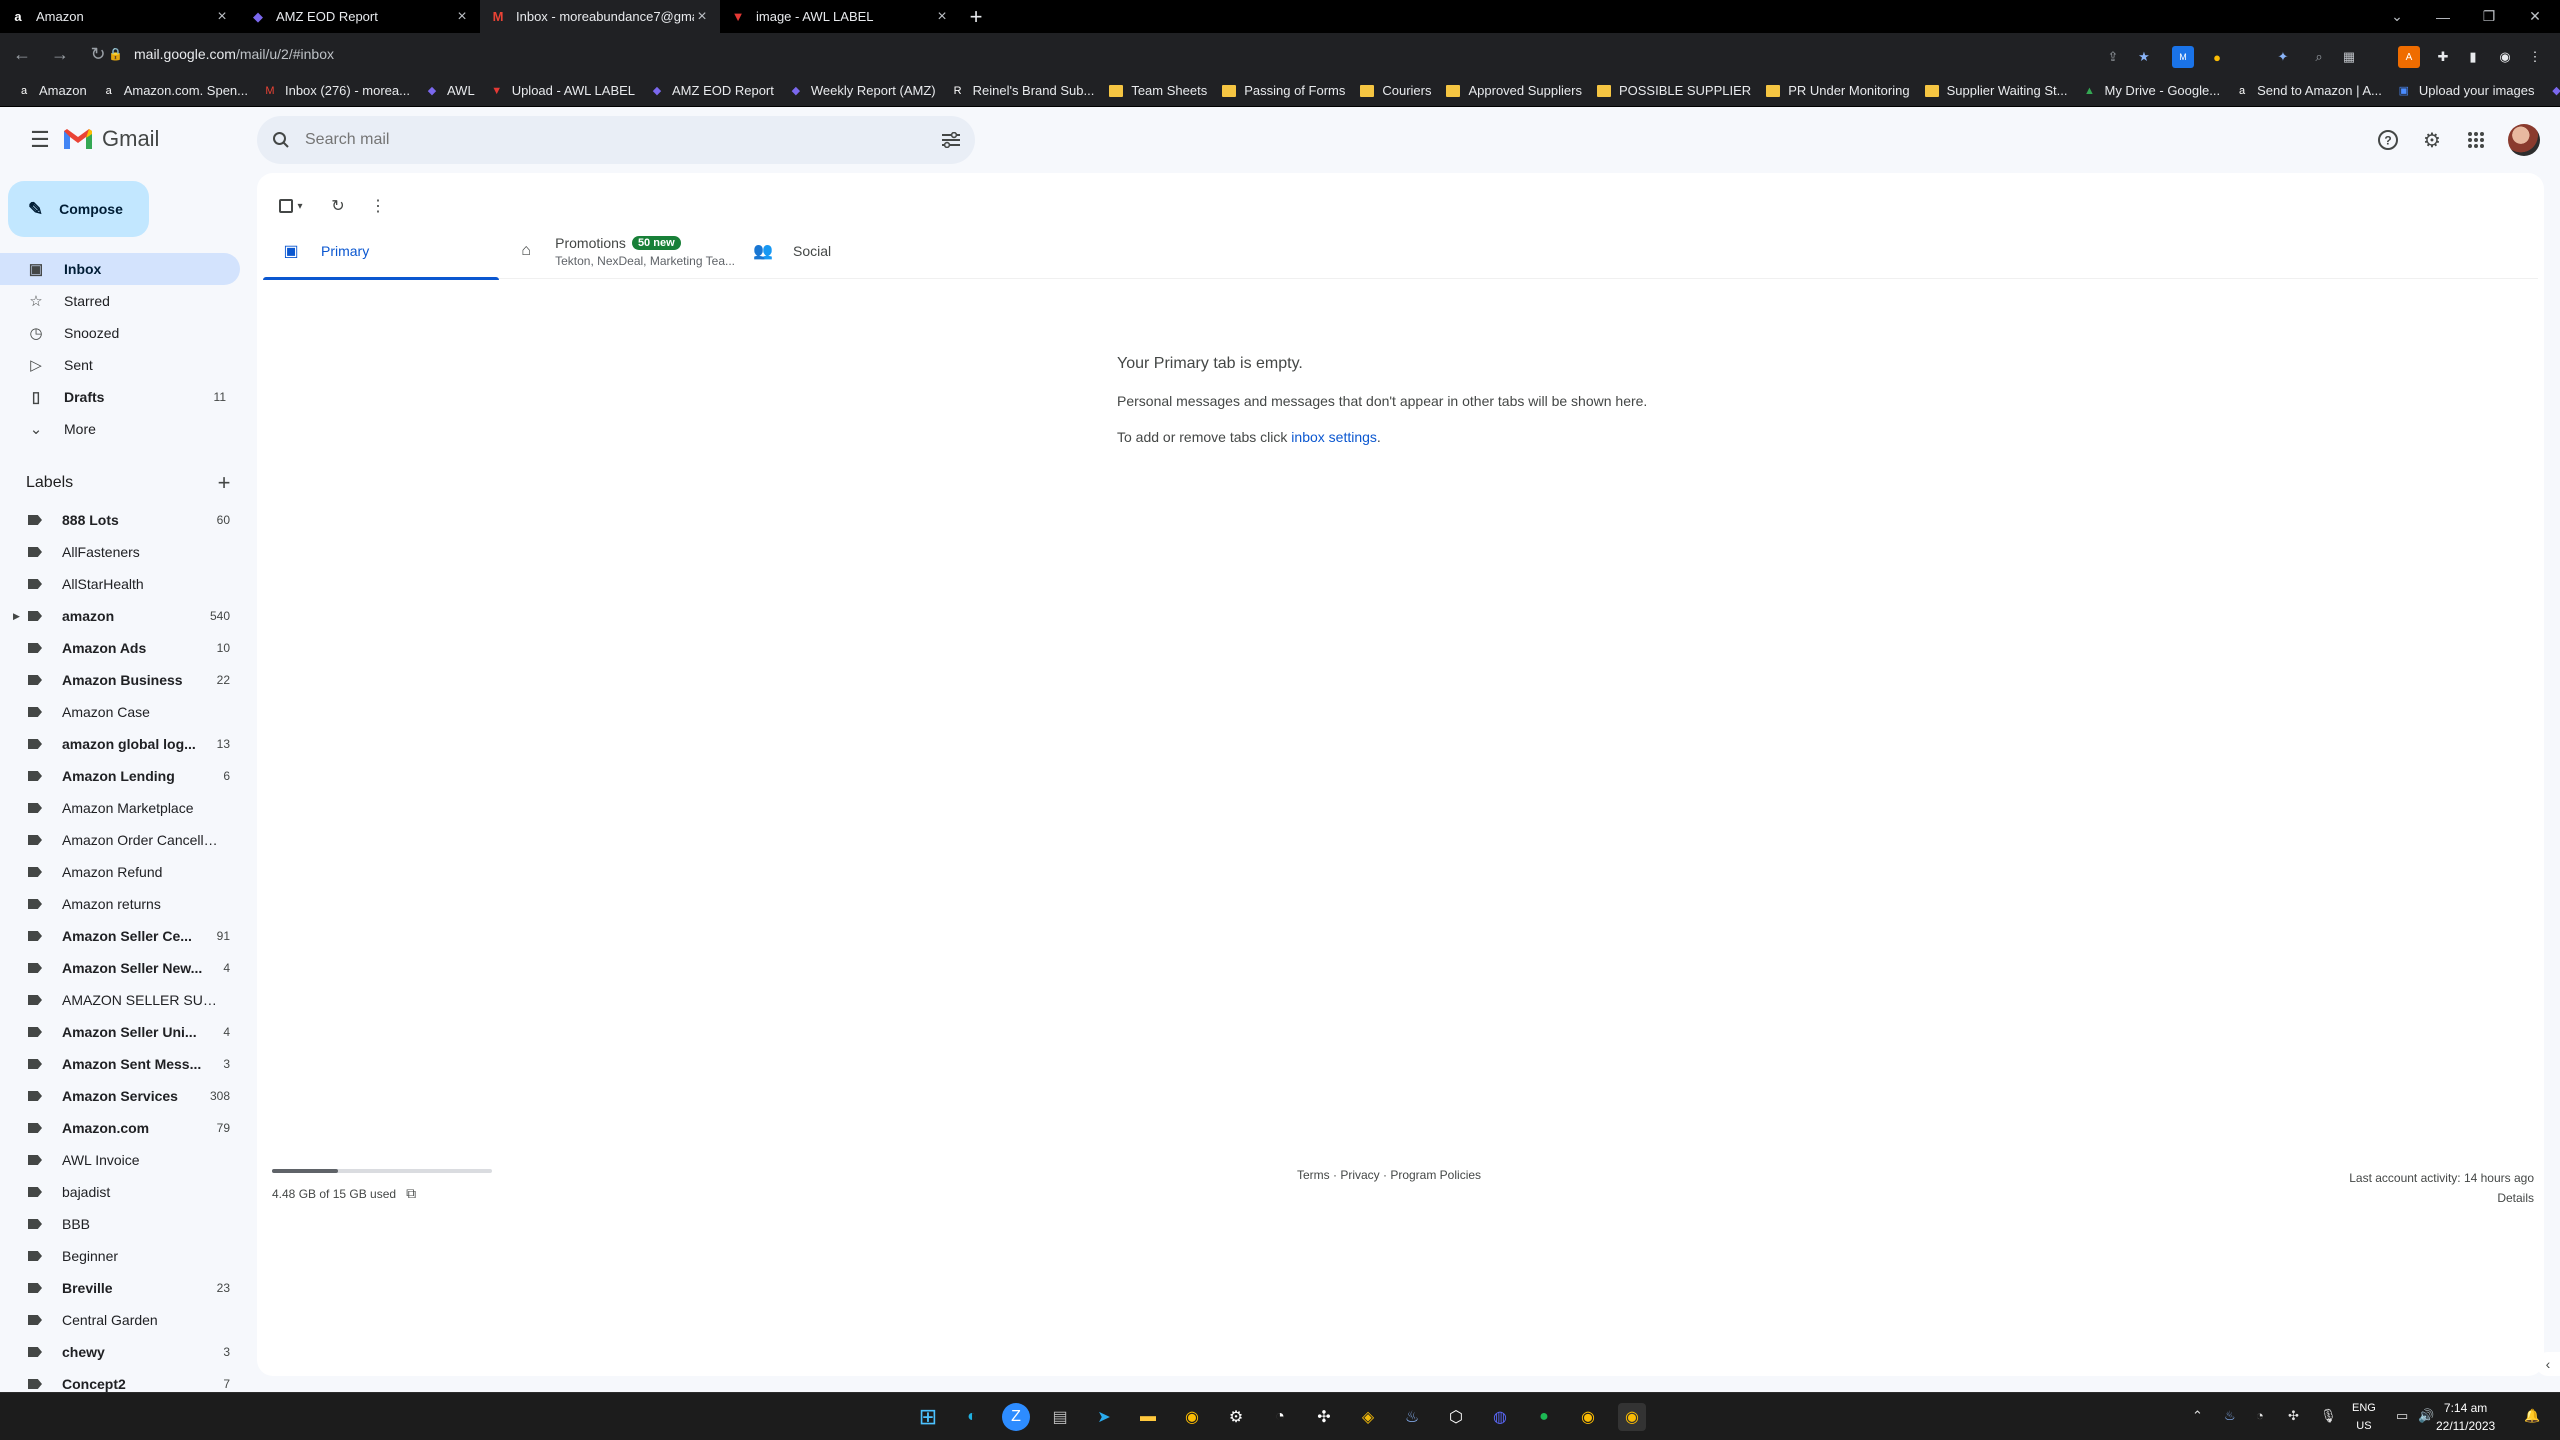  Describe the element at coordinates (128, 680) in the screenshot. I see `label-item: Amazon Business 22` at that location.